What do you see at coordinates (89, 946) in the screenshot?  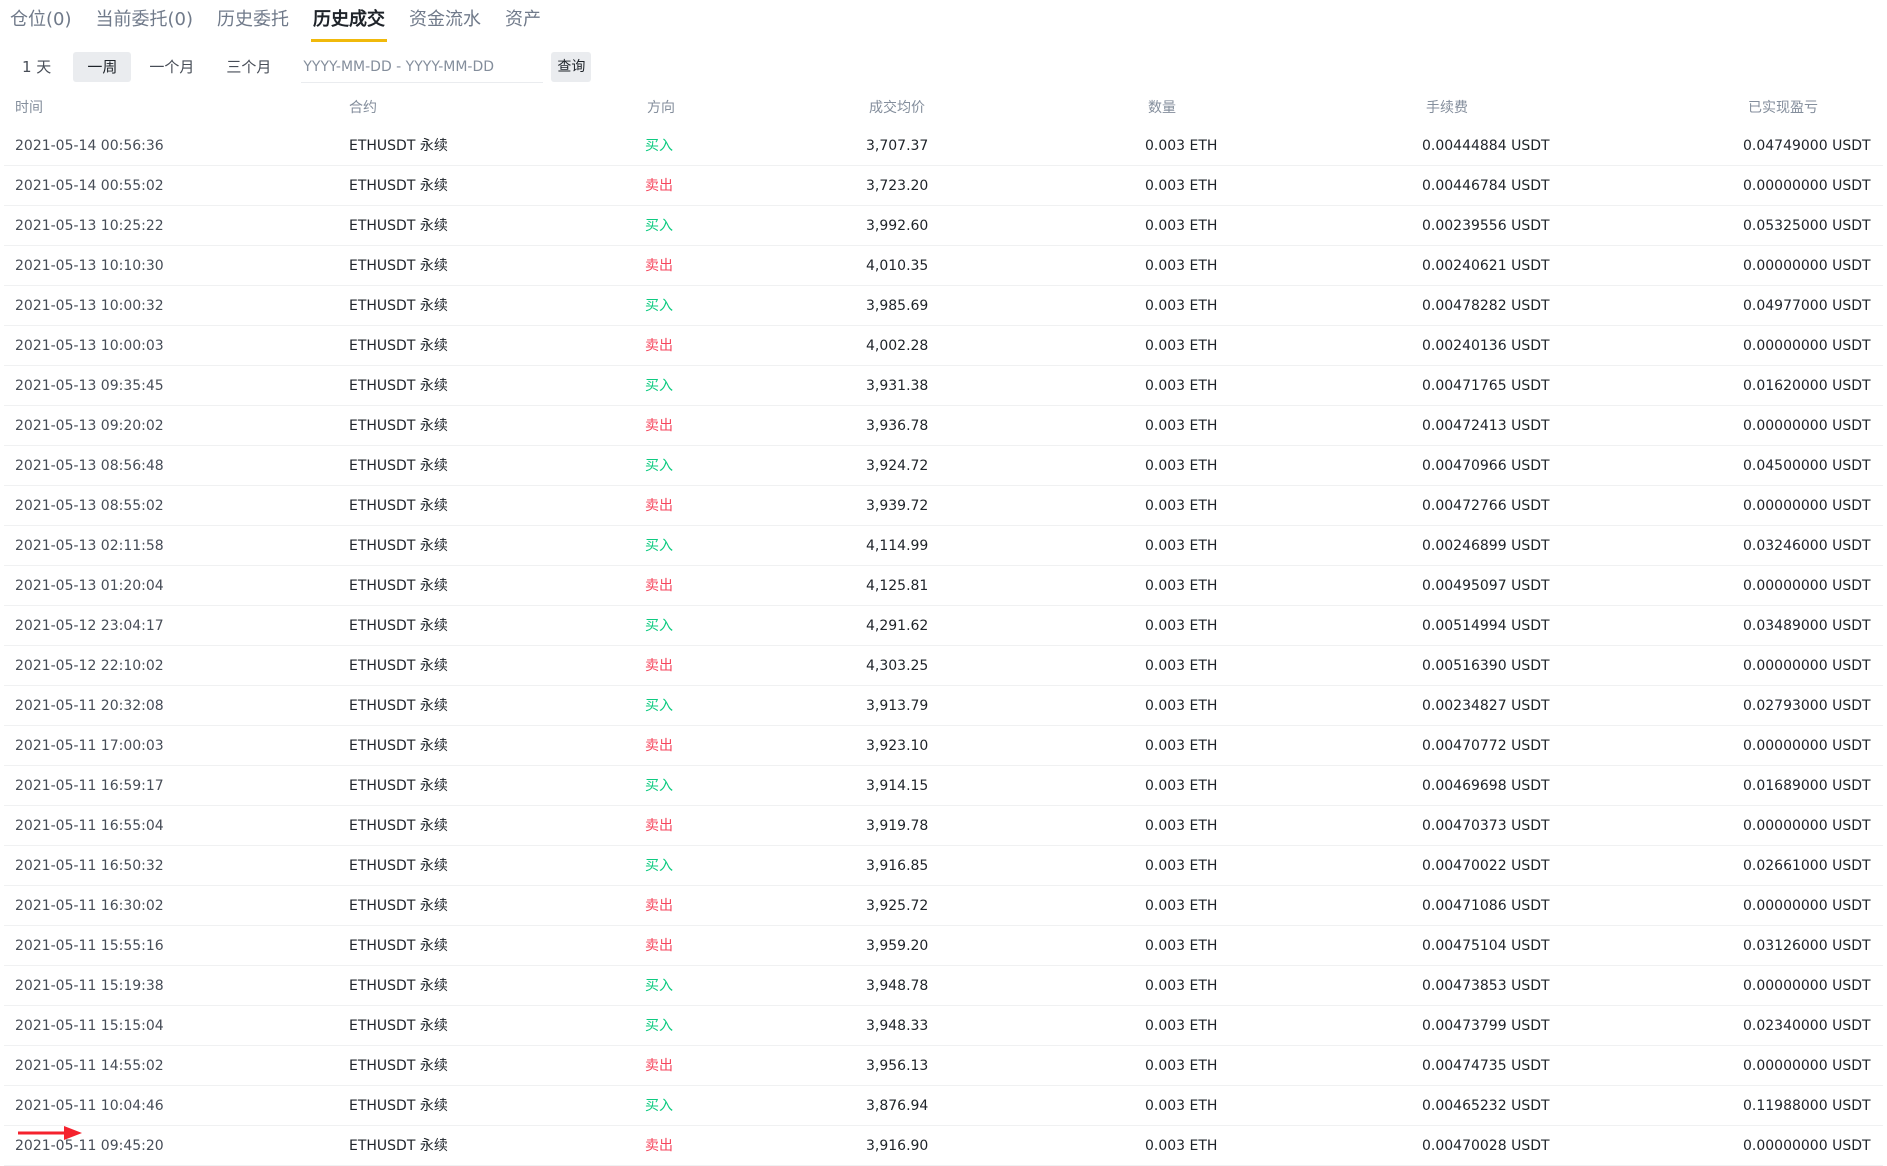 I see `cell-time: 2021-05-11 15:55:16` at bounding box center [89, 946].